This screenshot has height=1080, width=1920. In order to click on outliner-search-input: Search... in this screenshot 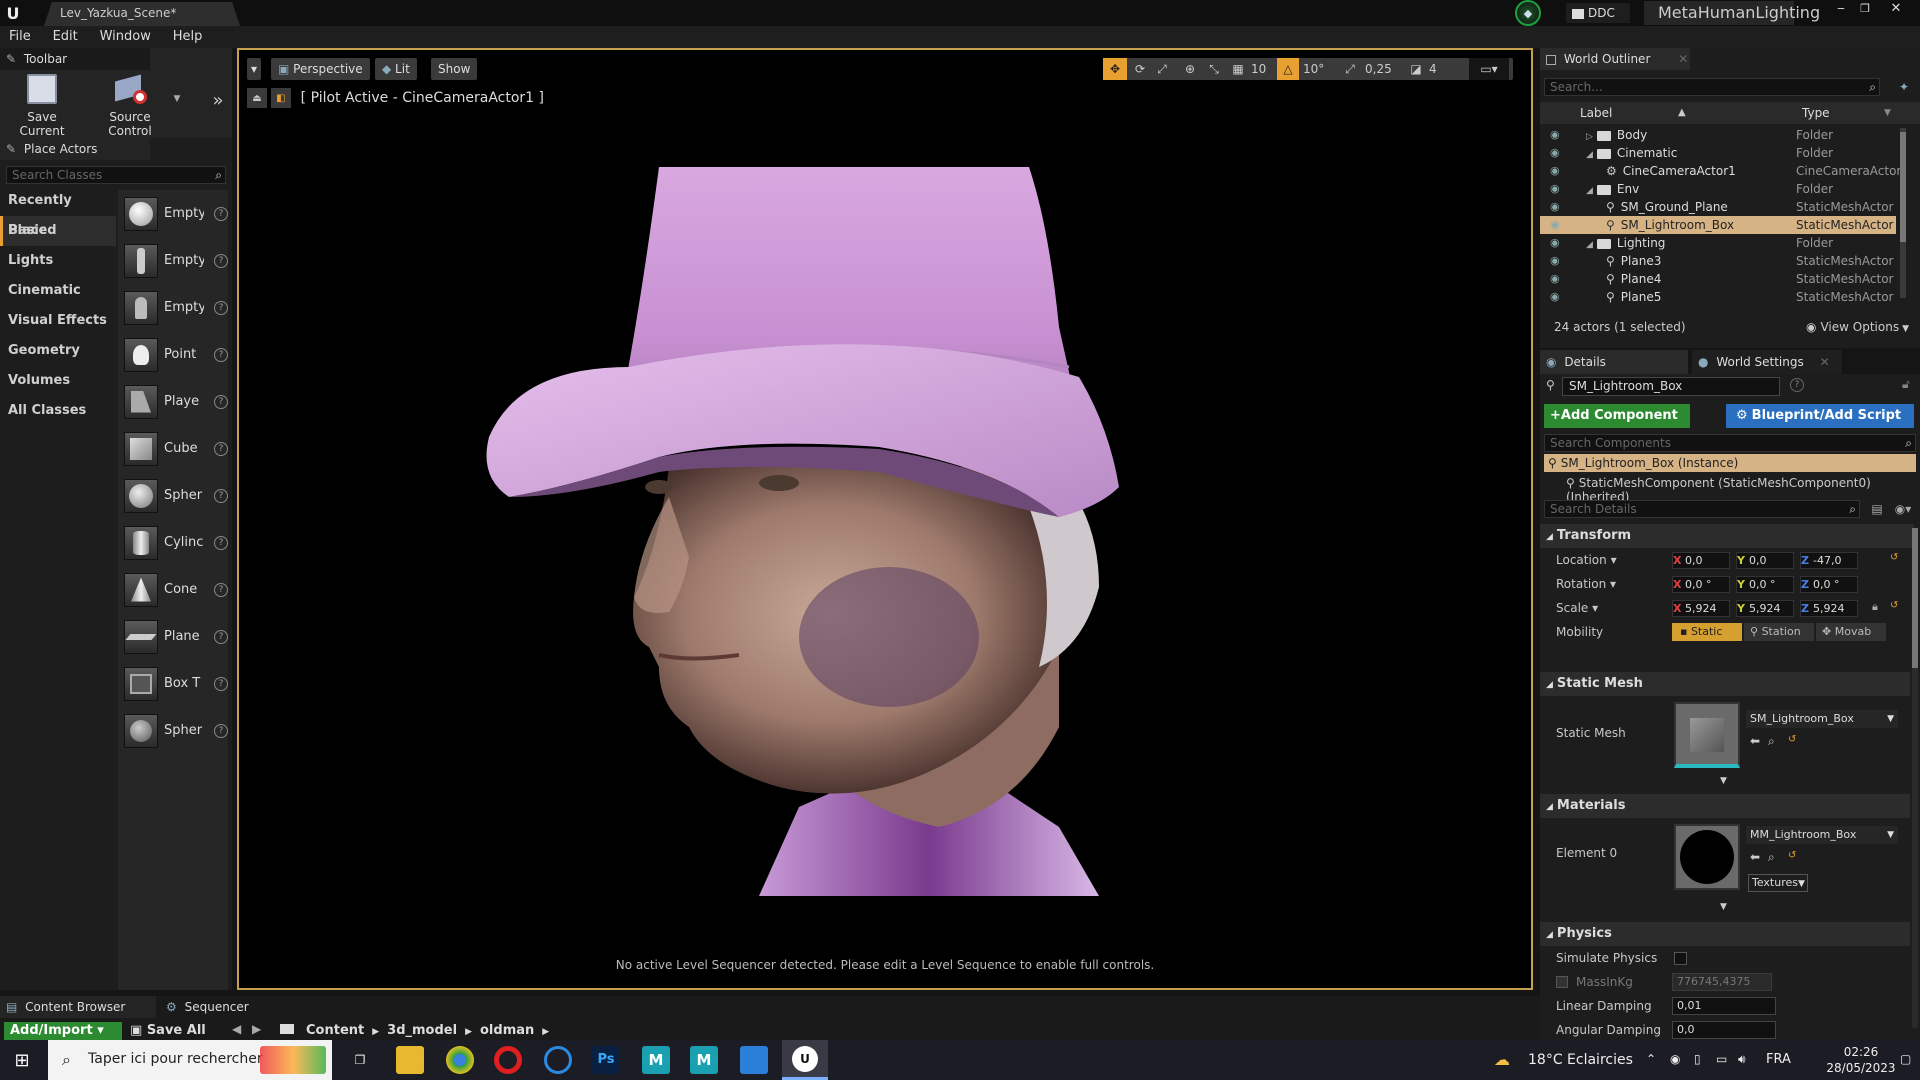, I will do `click(1712, 87)`.